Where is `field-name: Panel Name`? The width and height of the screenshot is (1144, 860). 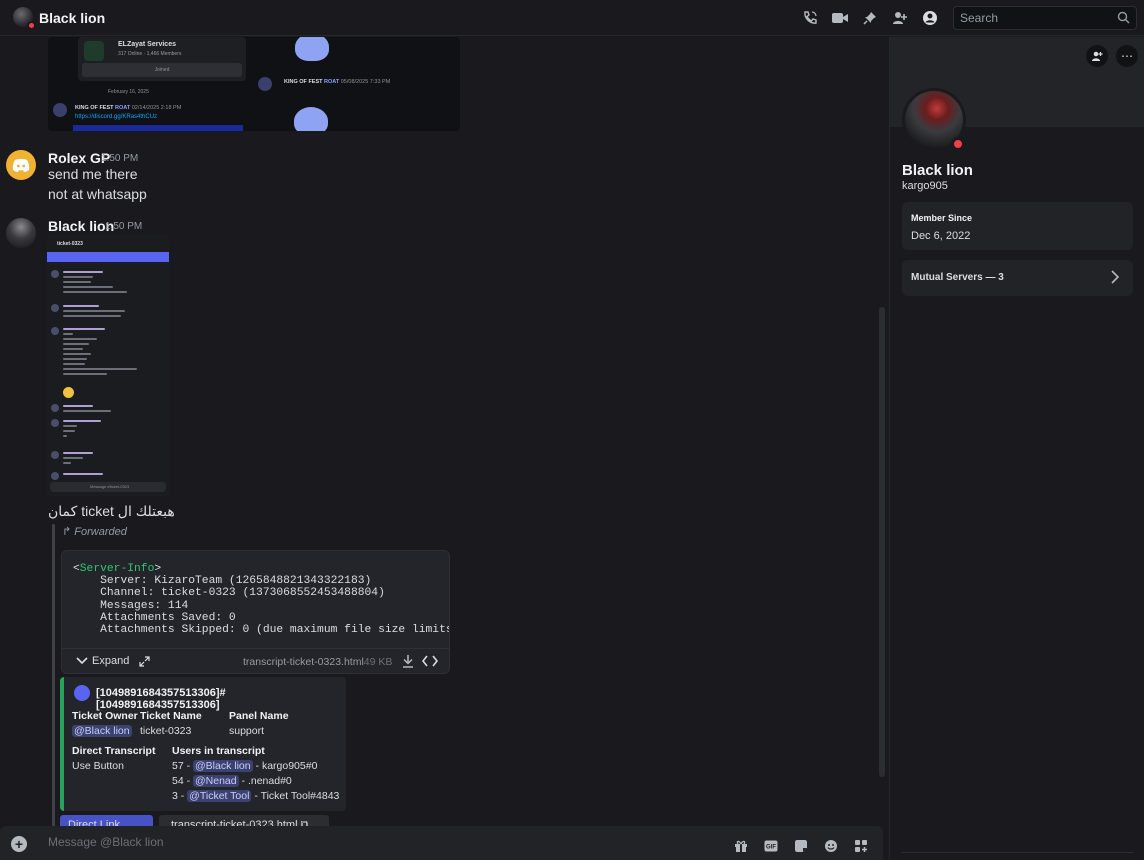 field-name: Panel Name is located at coordinates (259, 716).